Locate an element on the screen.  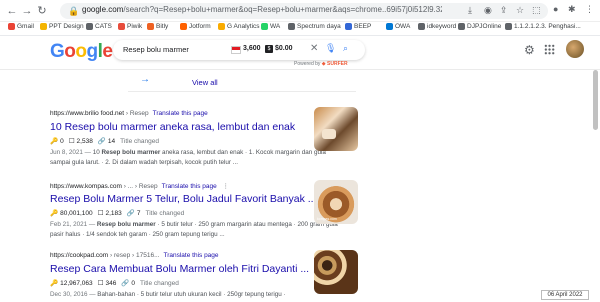
search-input: Resep bolu marmer is located at coordinates (156, 49).